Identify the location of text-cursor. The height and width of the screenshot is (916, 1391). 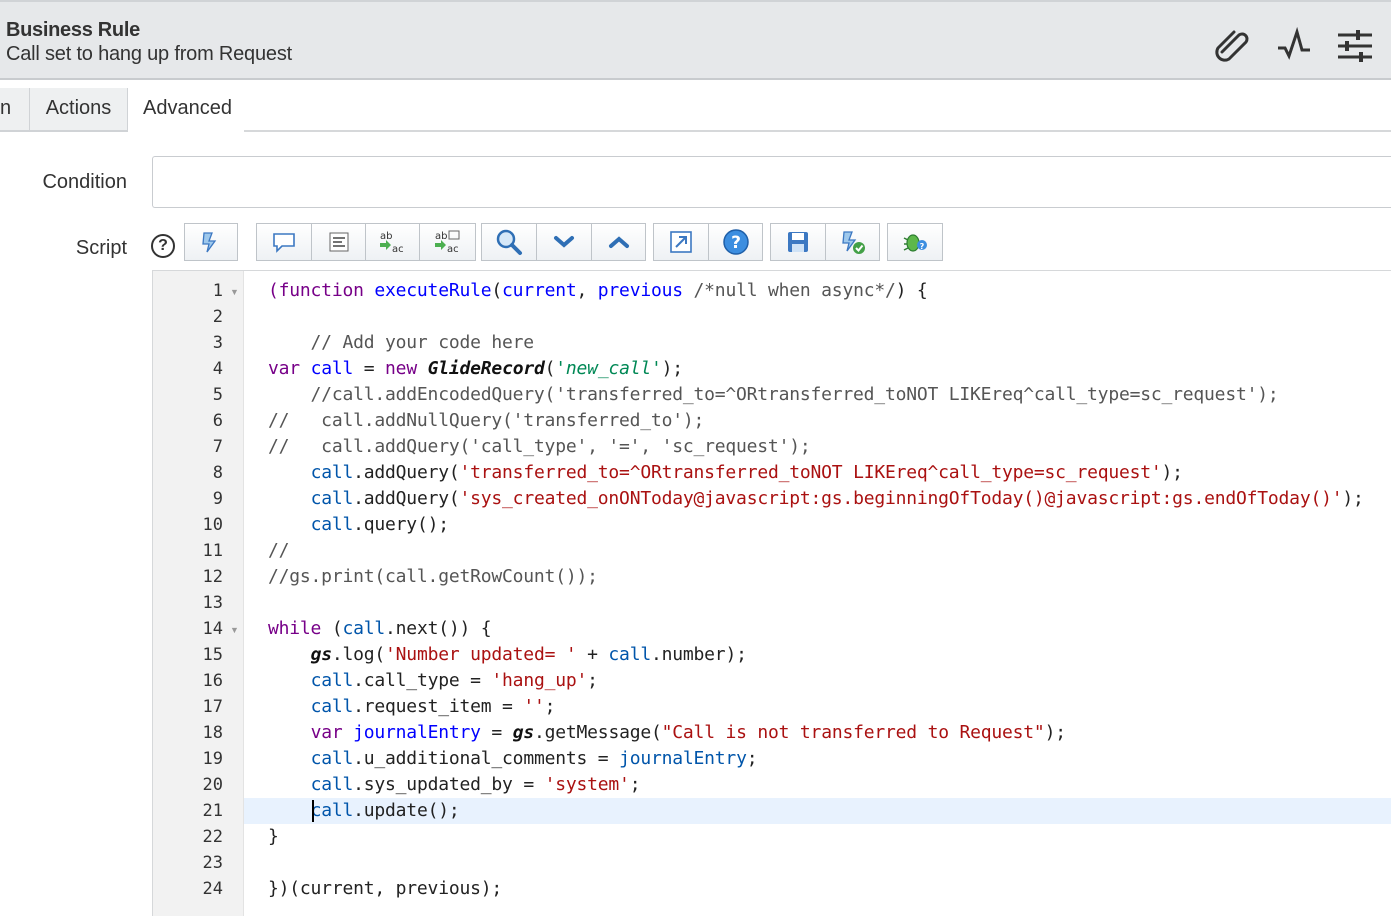
(313, 811).